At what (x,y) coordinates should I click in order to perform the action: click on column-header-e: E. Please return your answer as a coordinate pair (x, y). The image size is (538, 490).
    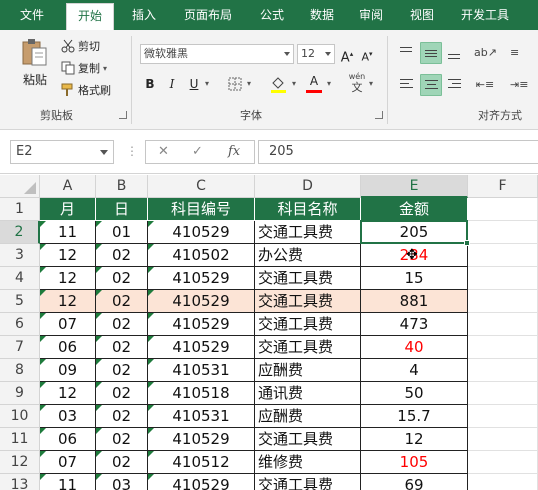
    Looking at the image, I should click on (414, 186).